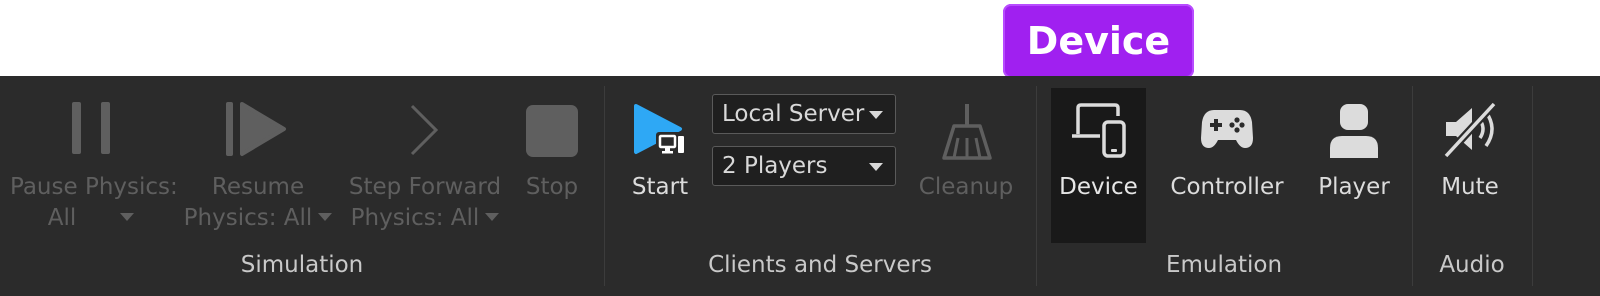 Image resolution: width=1600 pixels, height=296 pixels. What do you see at coordinates (967, 132) in the screenshot?
I see `broom-icon` at bounding box center [967, 132].